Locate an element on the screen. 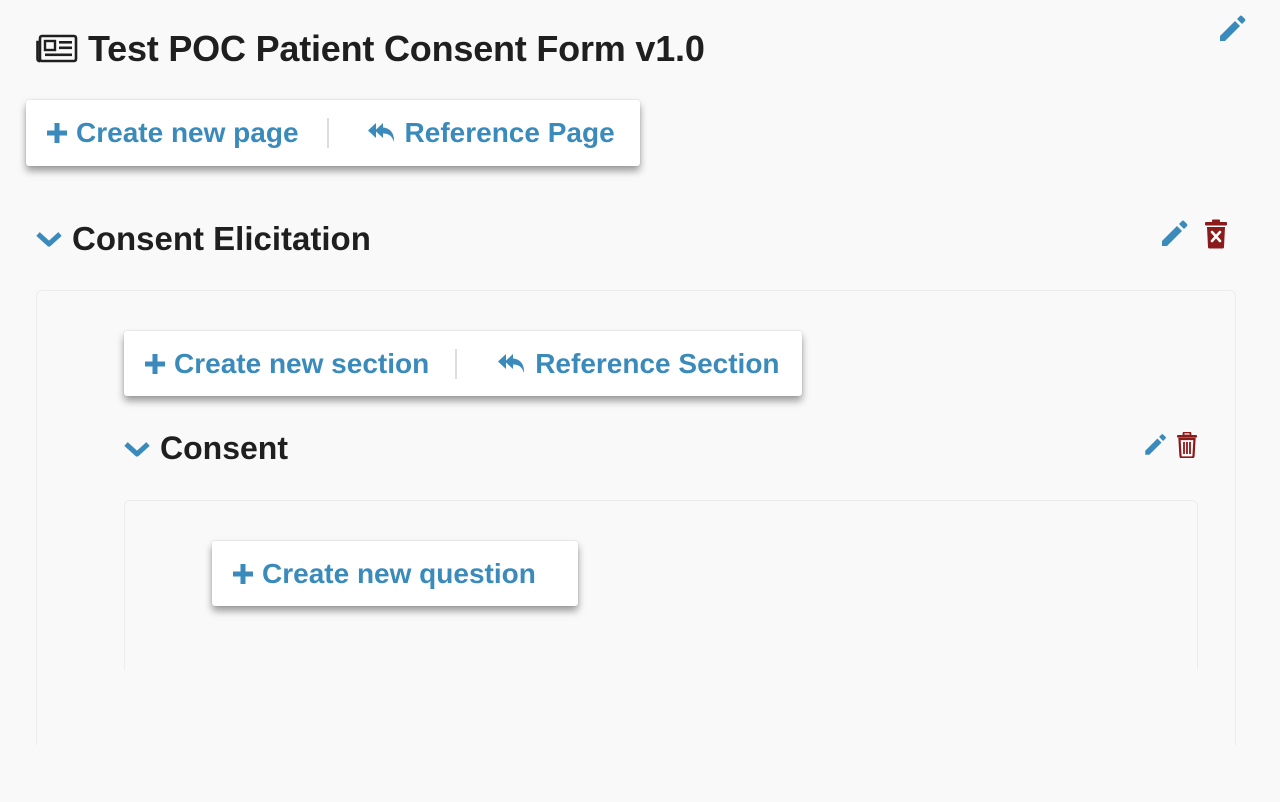  delete-page-trash-x-icon is located at coordinates (1216, 234).